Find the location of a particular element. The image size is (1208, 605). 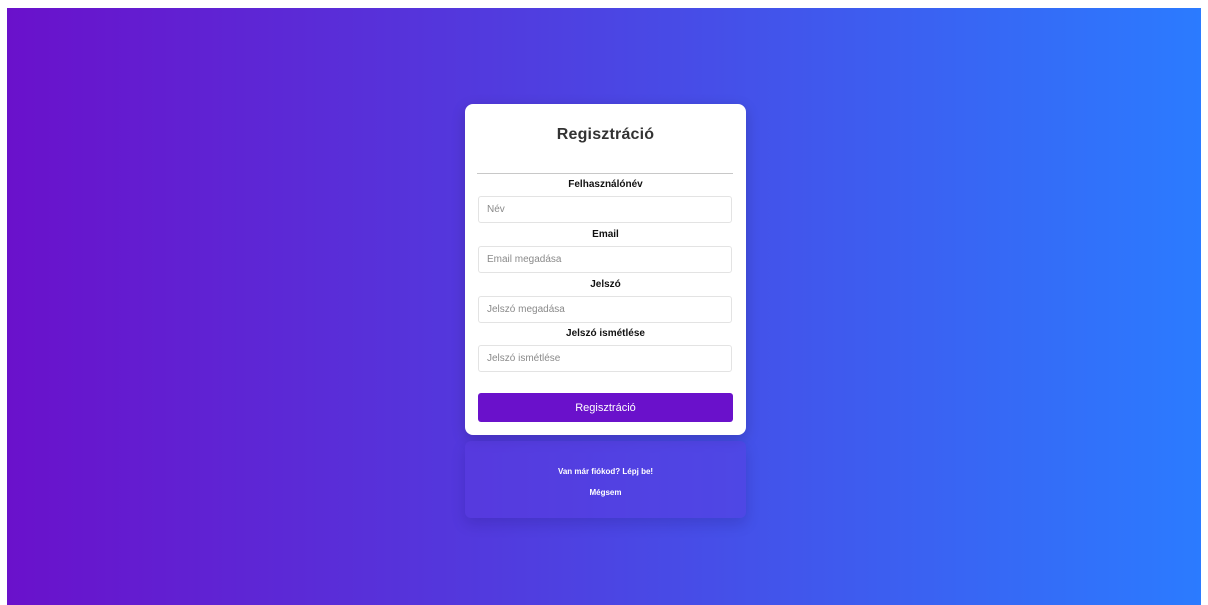

username-label: Felhasználónév is located at coordinates (605, 184).